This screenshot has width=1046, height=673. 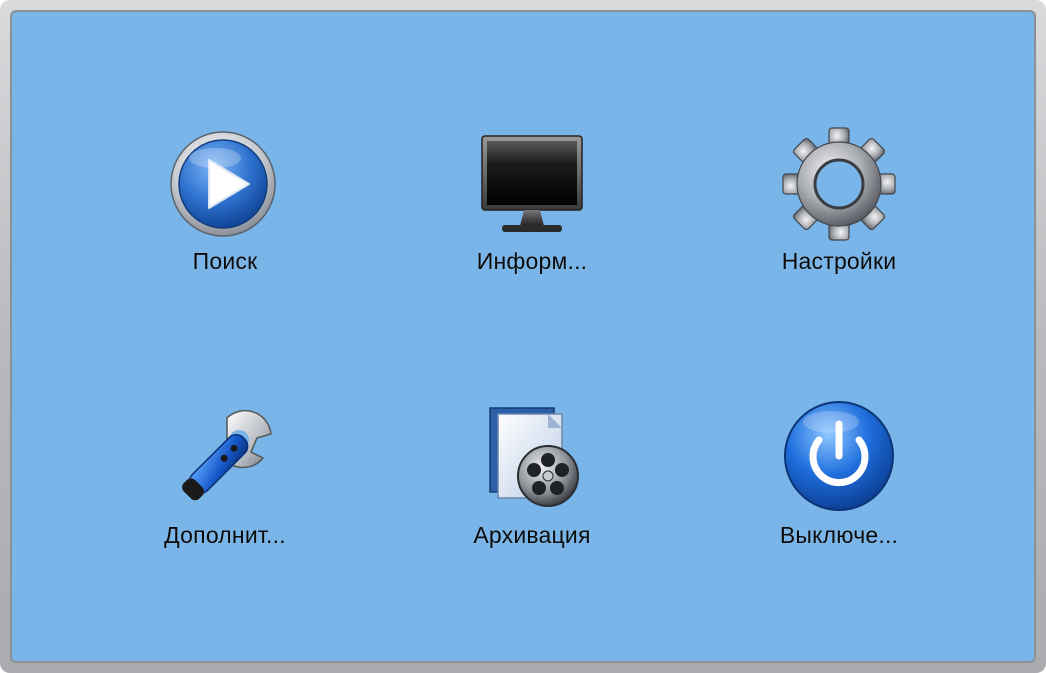 What do you see at coordinates (839, 261) in the screenshot?
I see `menu-item-settings-label: Настройки` at bounding box center [839, 261].